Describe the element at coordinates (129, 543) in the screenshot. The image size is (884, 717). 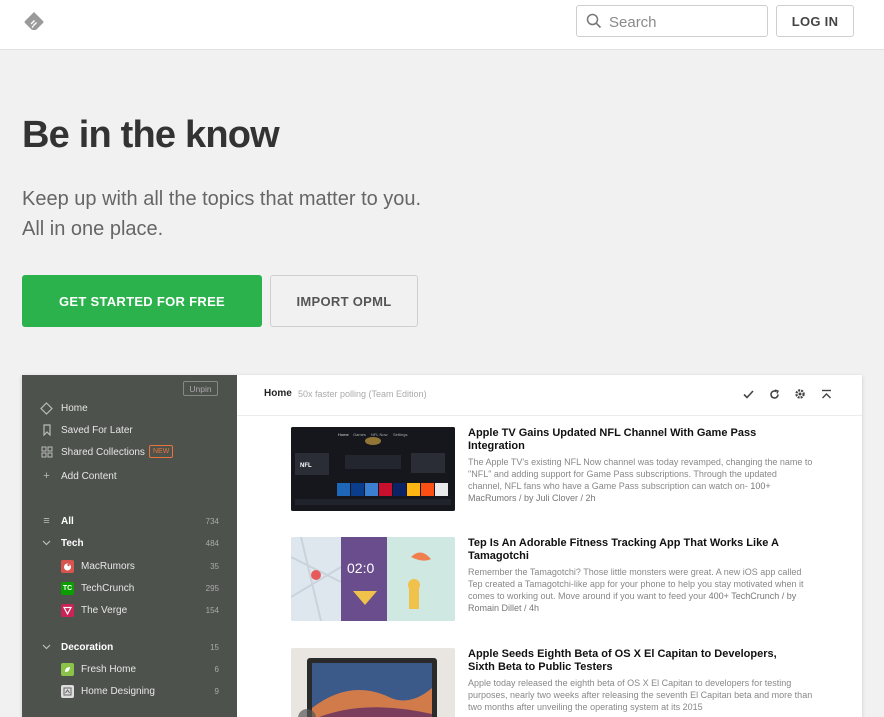
I see `sidebar-category-tech: Tech 484` at that location.